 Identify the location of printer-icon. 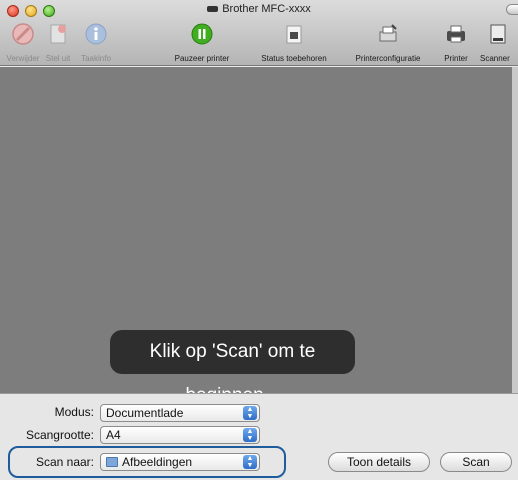
(456, 34).